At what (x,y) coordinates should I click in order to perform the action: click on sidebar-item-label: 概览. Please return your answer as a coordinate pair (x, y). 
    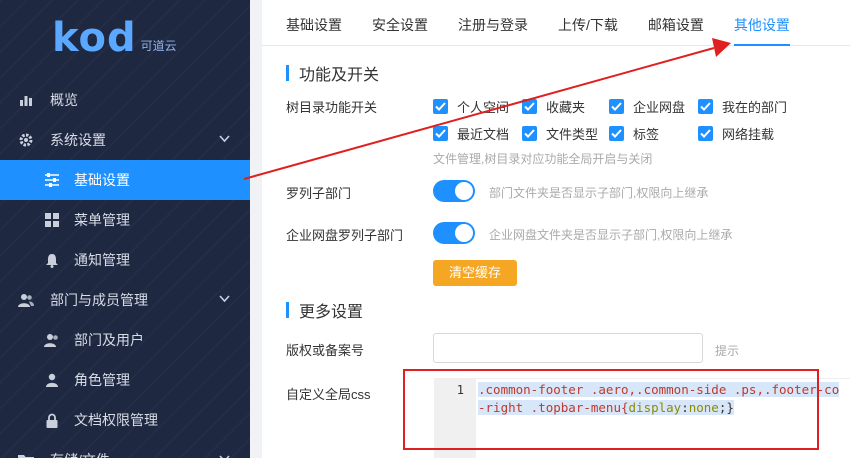
    Looking at the image, I should click on (64, 100).